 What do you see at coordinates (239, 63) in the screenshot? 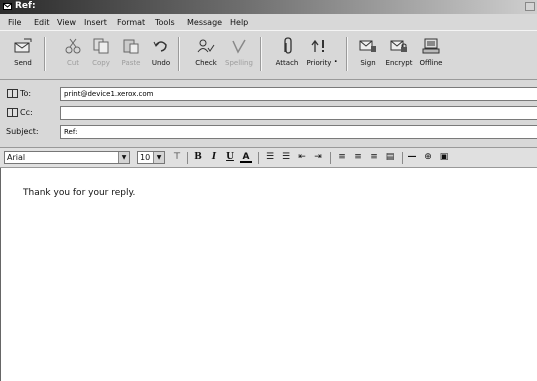
I see `spelling-label: Spelling` at bounding box center [239, 63].